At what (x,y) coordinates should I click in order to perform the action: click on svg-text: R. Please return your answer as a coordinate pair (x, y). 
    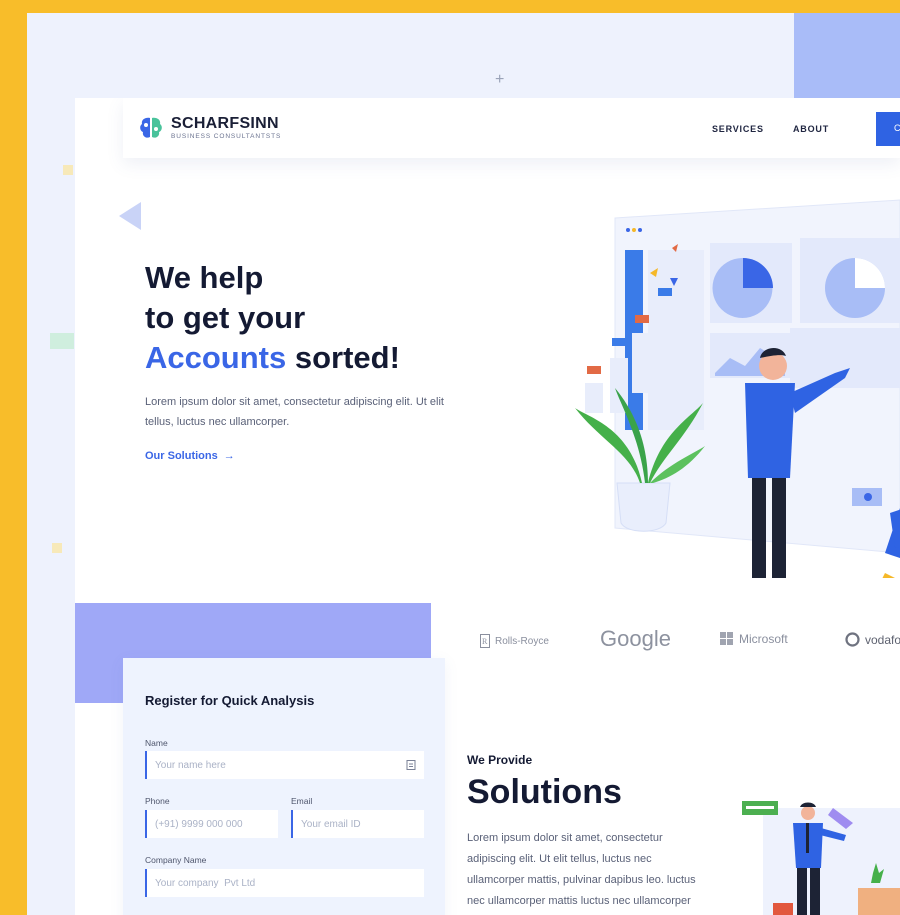
    Looking at the image, I should click on (485, 641).